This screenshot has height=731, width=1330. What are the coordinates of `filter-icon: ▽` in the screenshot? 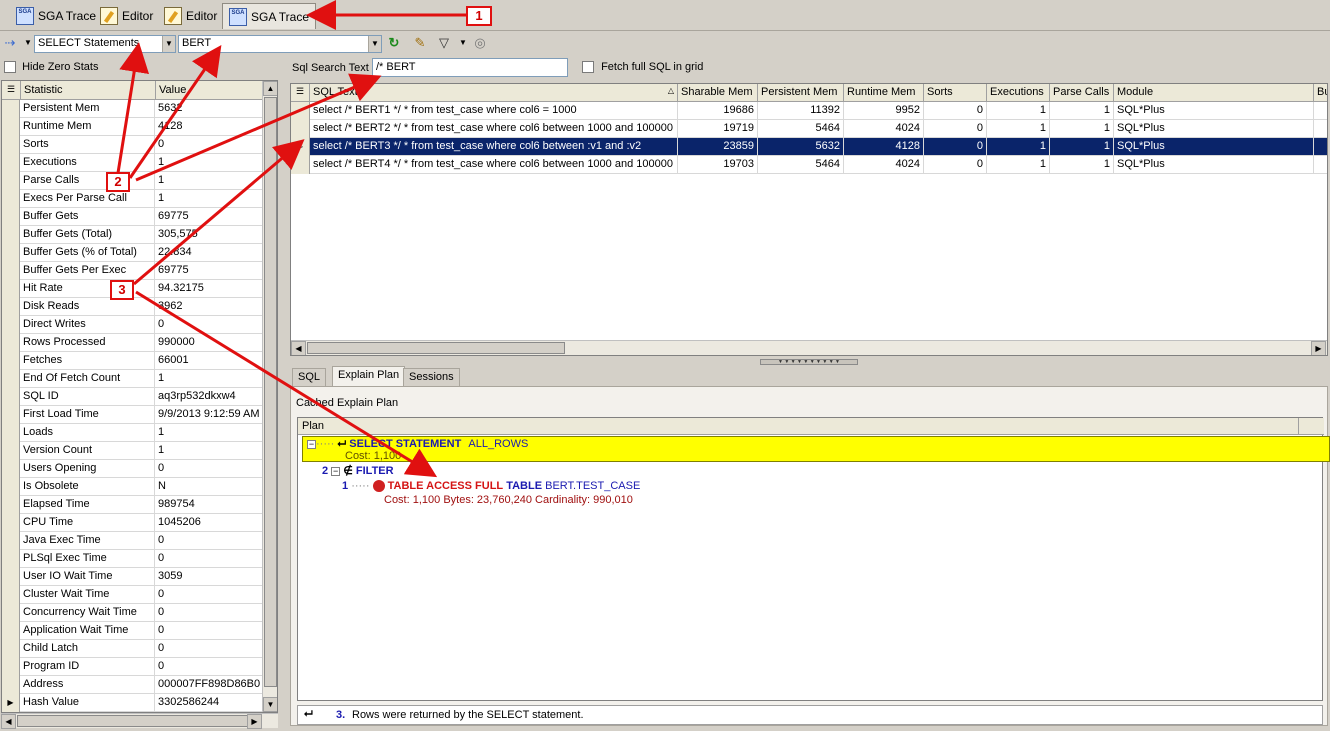 It's located at (444, 43).